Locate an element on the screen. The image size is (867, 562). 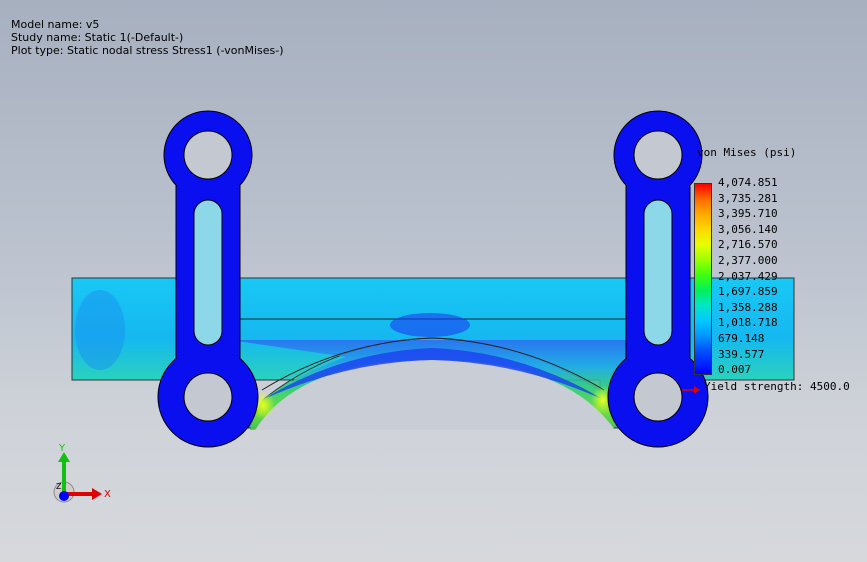
left-link-top-hole is located at coordinates (208, 155).